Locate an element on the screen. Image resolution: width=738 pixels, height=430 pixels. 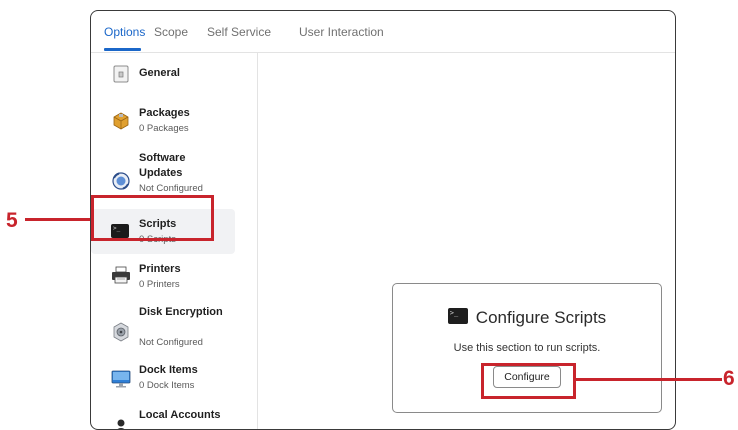
sidebar-item-general: General is located at coordinates (163, 76).